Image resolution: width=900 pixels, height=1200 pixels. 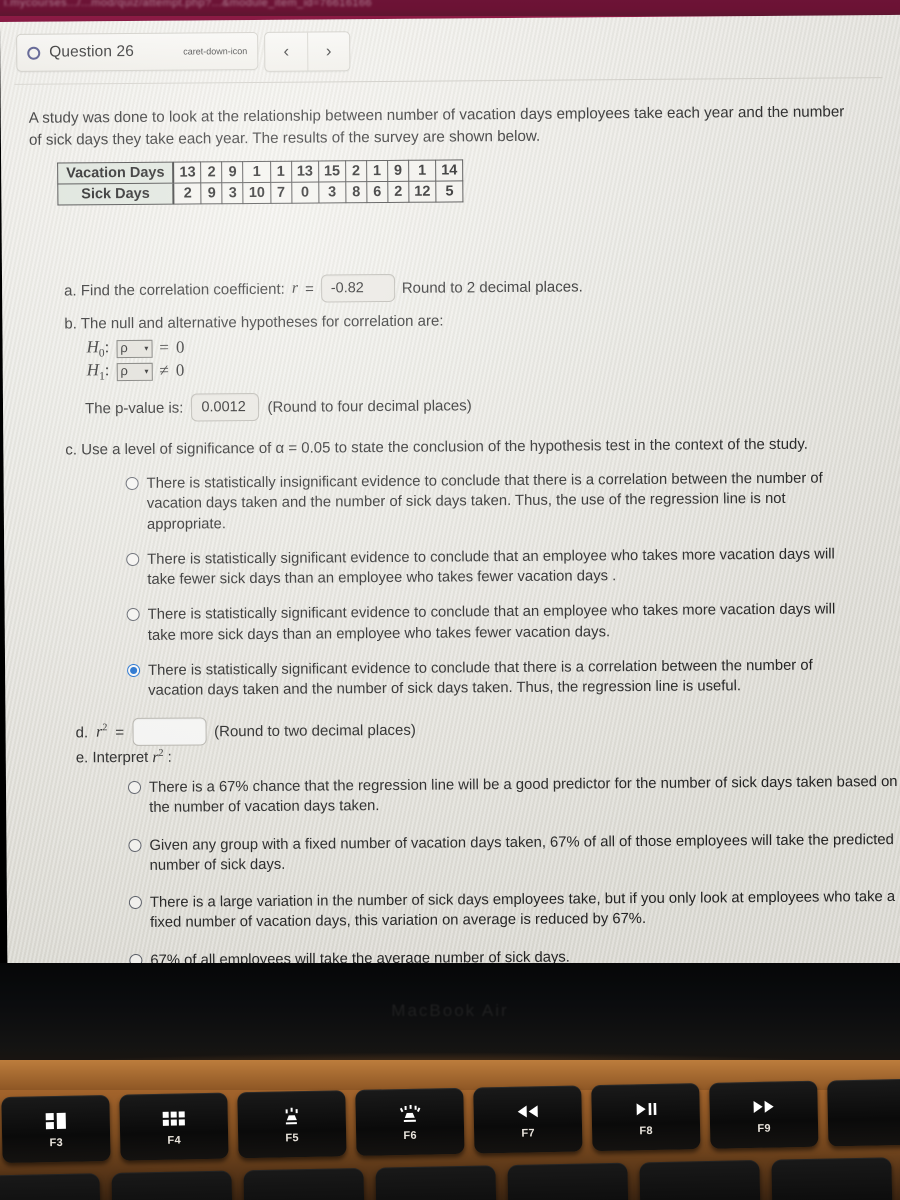 I want to click on fast-forward-svg, so click(x=763, y=1106).